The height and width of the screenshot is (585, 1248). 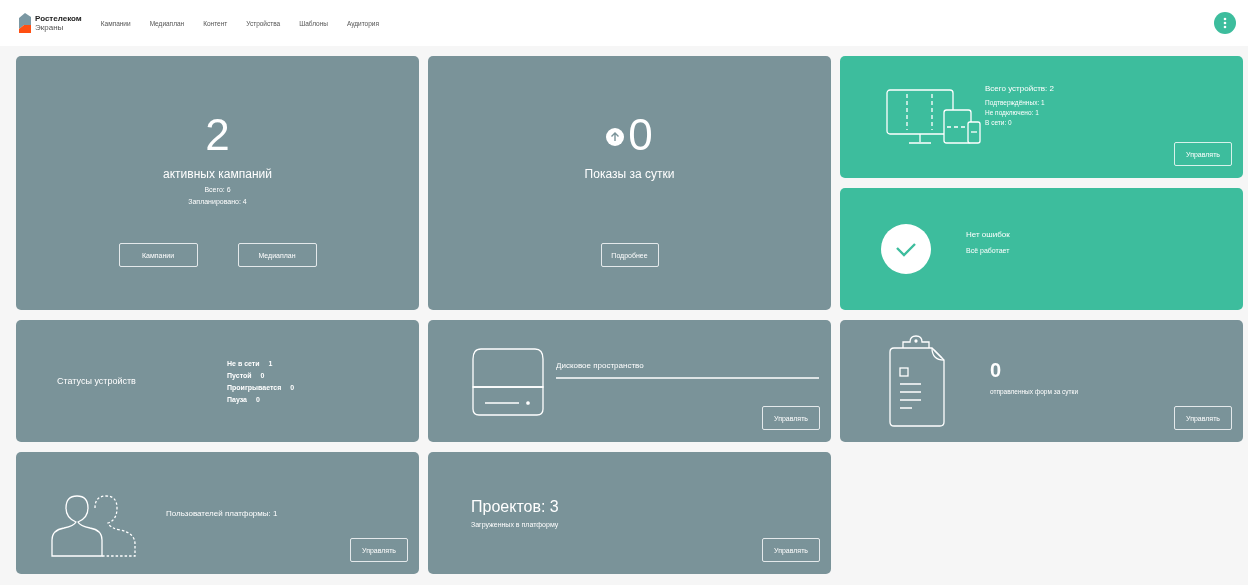 I want to click on more-icon, so click(x=1225, y=23).